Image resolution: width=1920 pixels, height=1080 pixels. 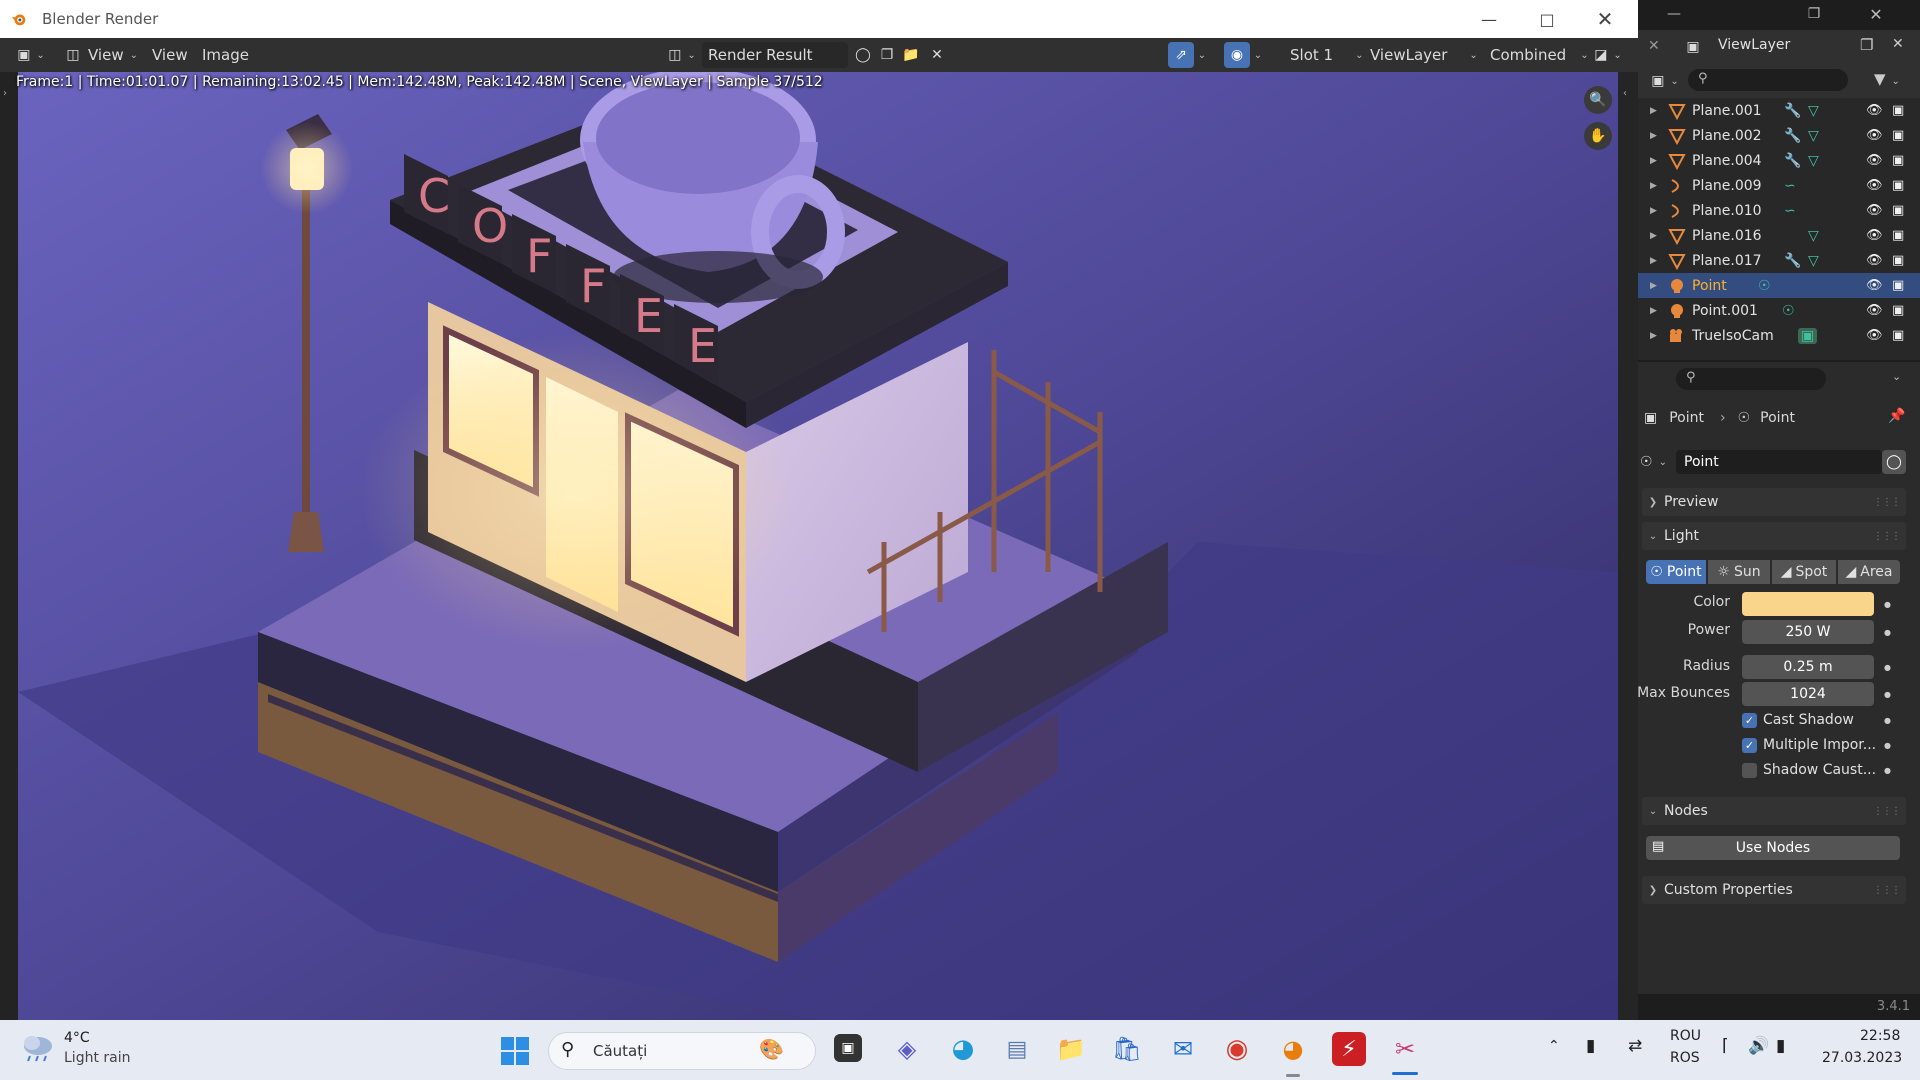 I want to click on image-name-field: Render Result, so click(x=775, y=55).